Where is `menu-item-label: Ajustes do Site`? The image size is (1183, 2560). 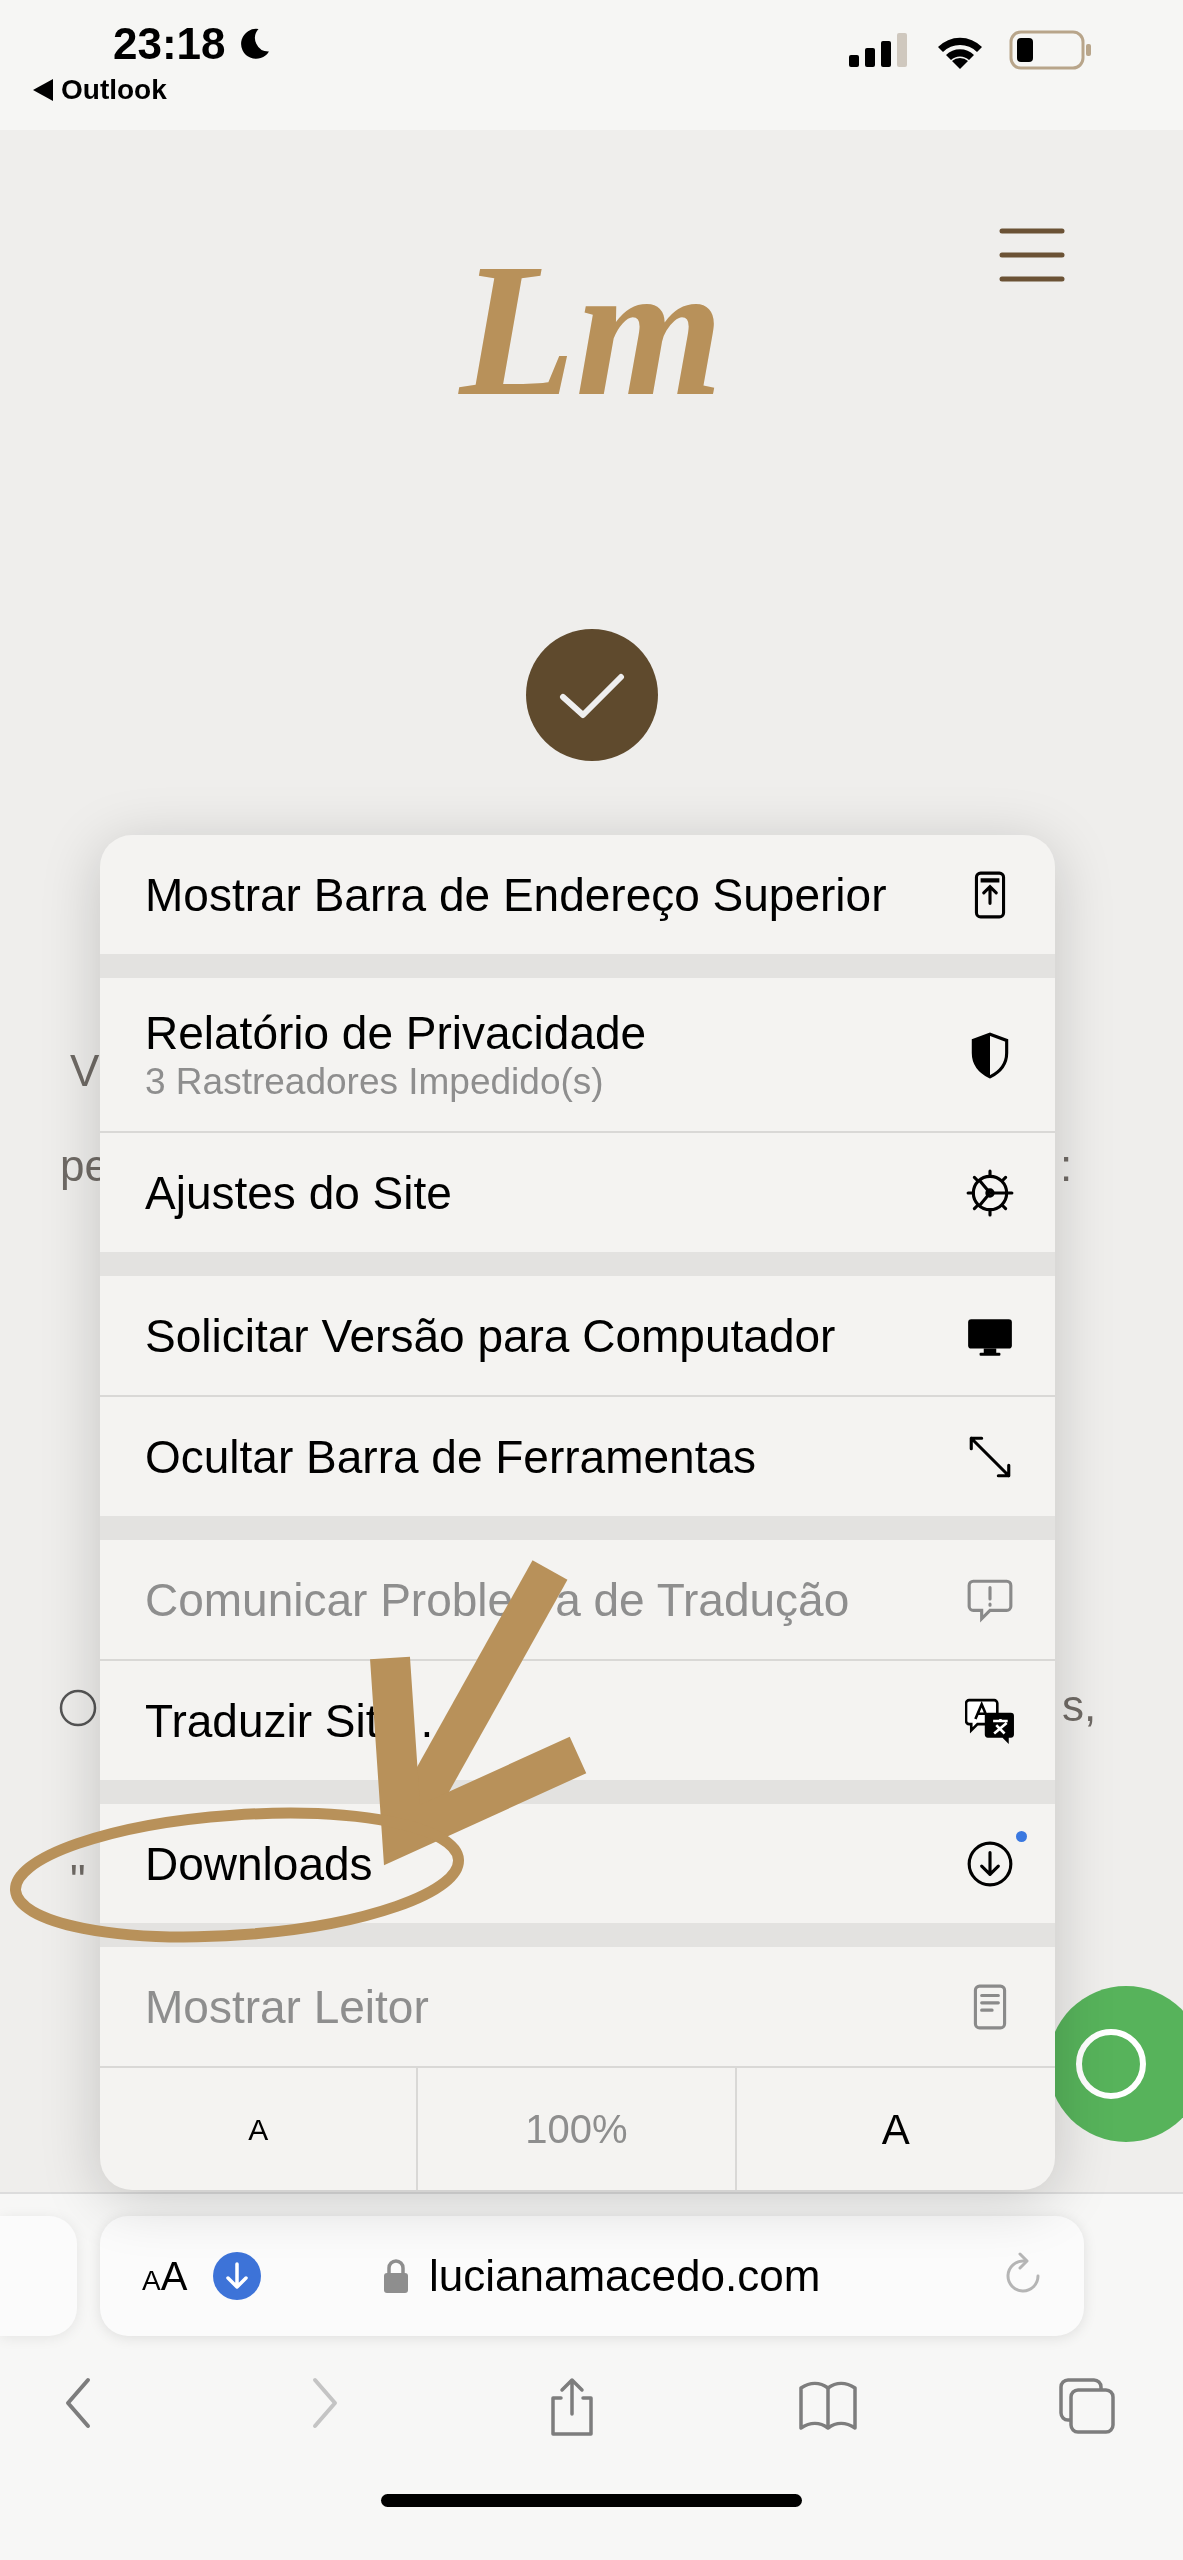
menu-item-label: Ajustes do Site is located at coordinates (298, 1192).